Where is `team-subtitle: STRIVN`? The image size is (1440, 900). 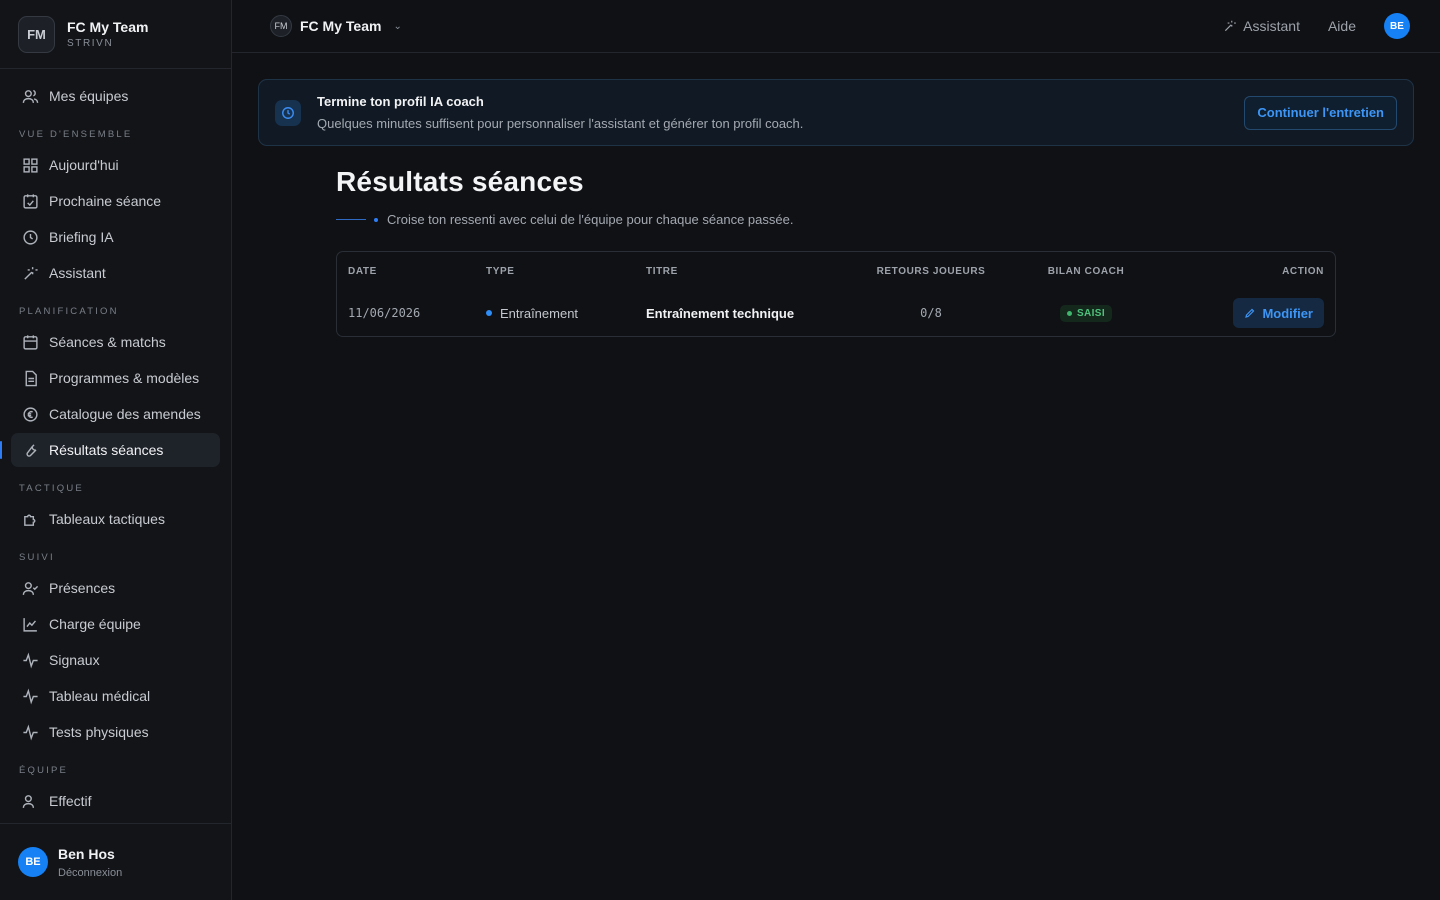
team-subtitle: STRIVN is located at coordinates (90, 43).